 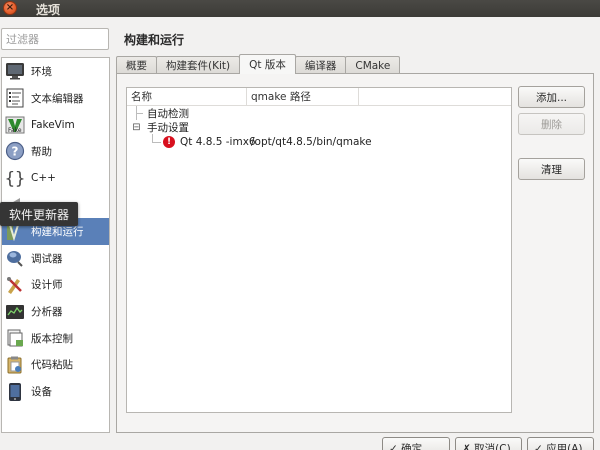 What do you see at coordinates (136, 127) in the screenshot?
I see `collapse-toggle-icon: ⊟` at bounding box center [136, 127].